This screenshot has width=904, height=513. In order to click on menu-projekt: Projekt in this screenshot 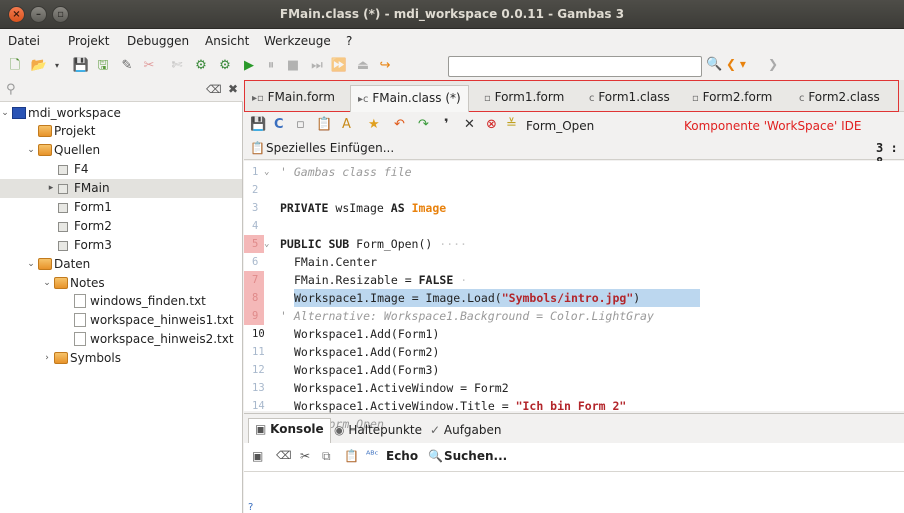, I will do `click(88, 41)`.